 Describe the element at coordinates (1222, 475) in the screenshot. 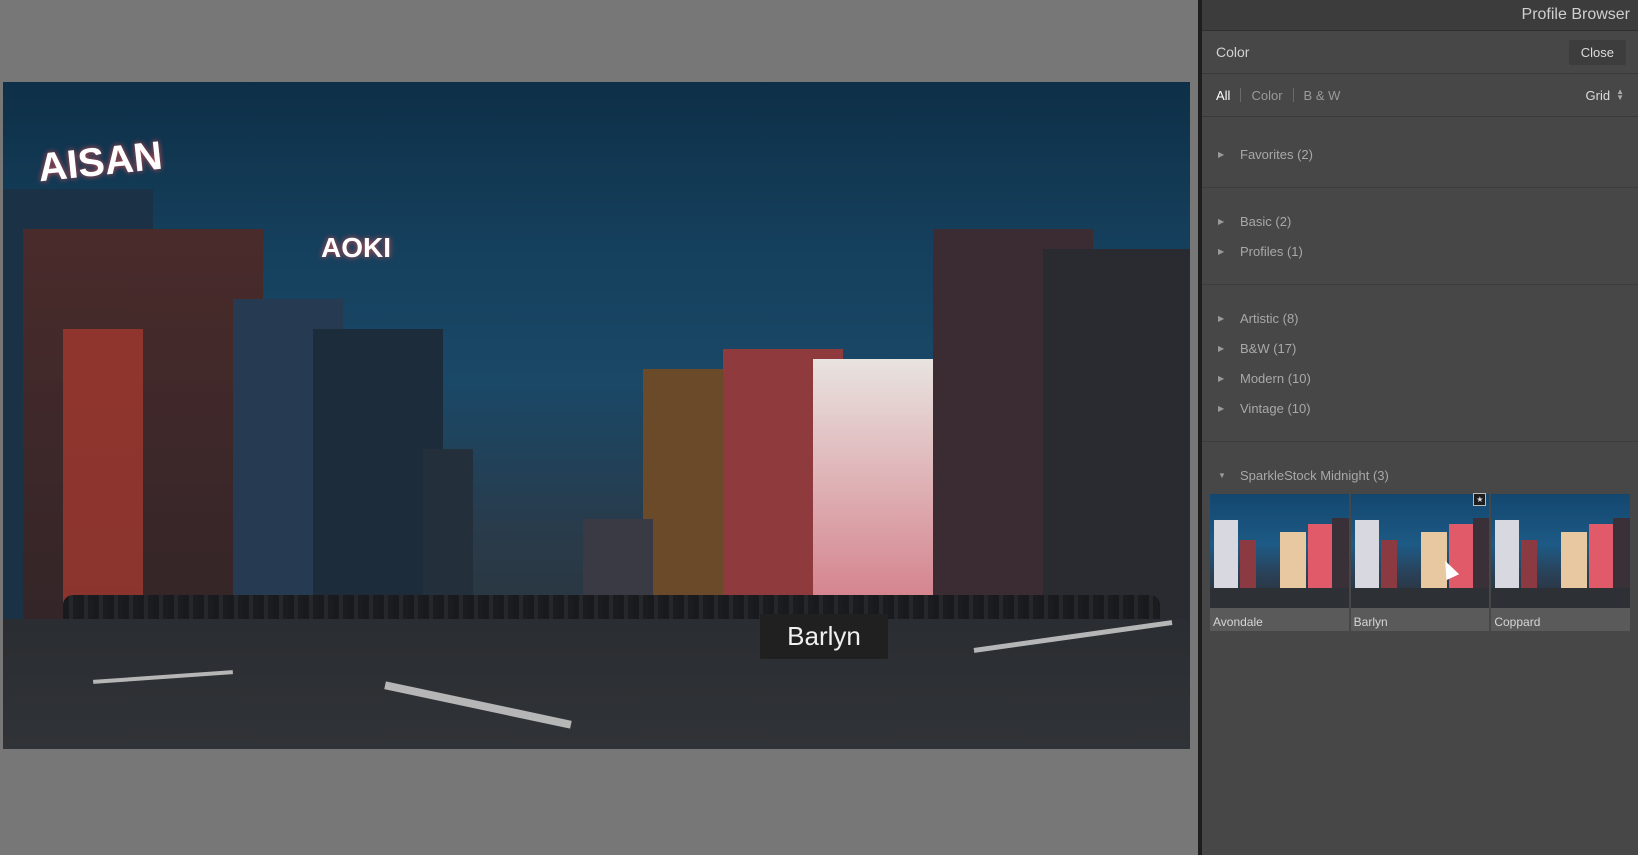

I see `triangle-down-icon: ▼` at that location.